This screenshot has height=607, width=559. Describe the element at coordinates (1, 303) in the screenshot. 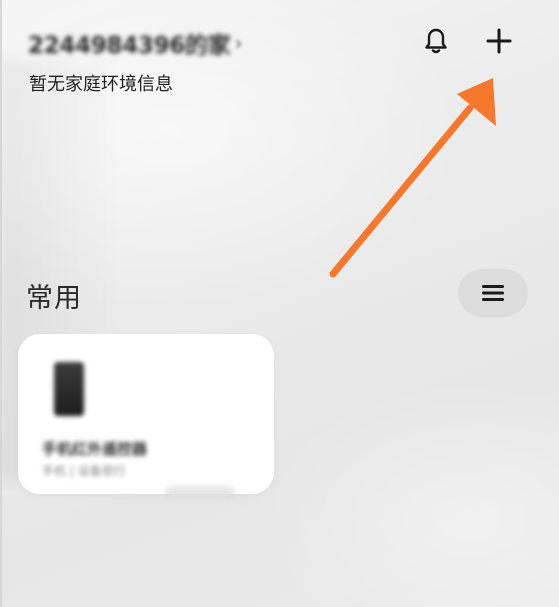

I see `screen-edge` at that location.